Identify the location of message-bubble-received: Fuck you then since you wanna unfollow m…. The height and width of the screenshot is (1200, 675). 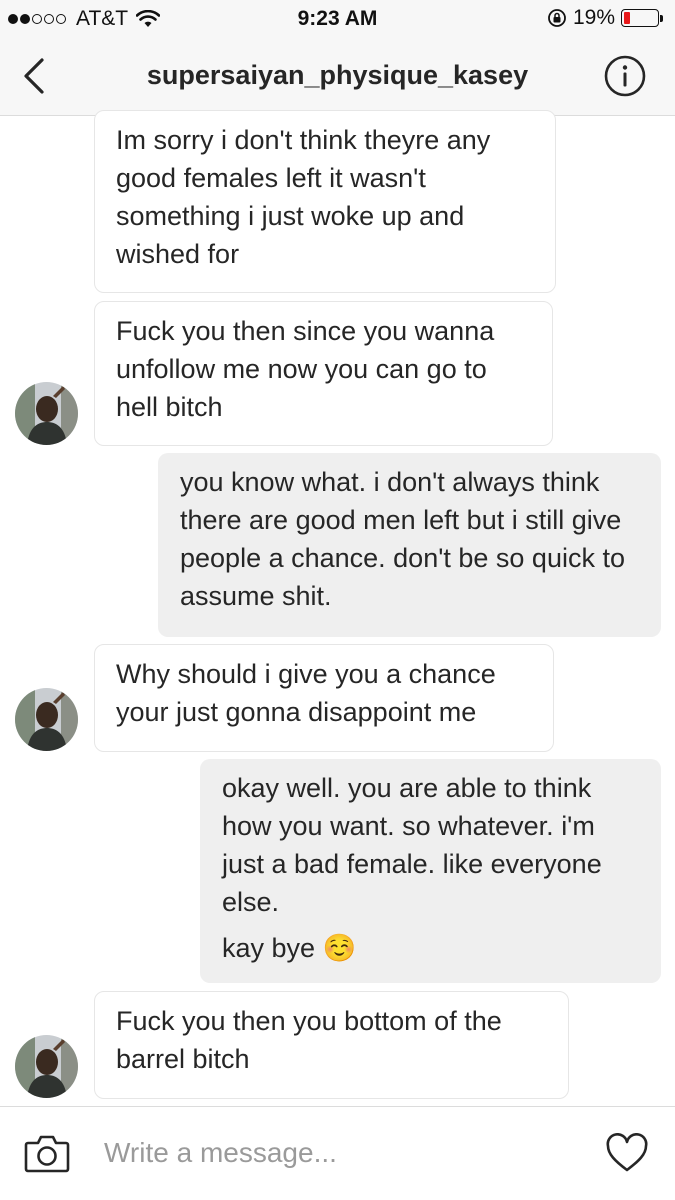
(323, 373).